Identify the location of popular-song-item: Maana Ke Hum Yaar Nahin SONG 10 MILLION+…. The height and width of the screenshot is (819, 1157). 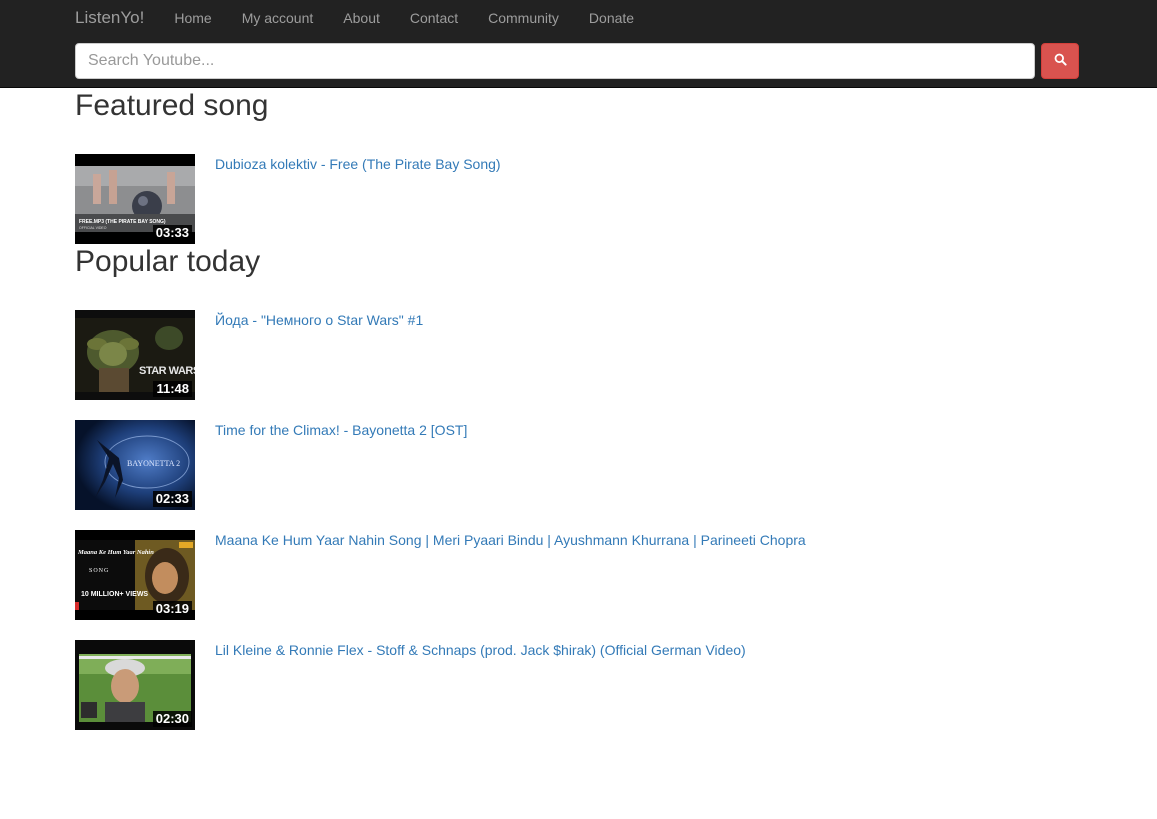
(577, 575).